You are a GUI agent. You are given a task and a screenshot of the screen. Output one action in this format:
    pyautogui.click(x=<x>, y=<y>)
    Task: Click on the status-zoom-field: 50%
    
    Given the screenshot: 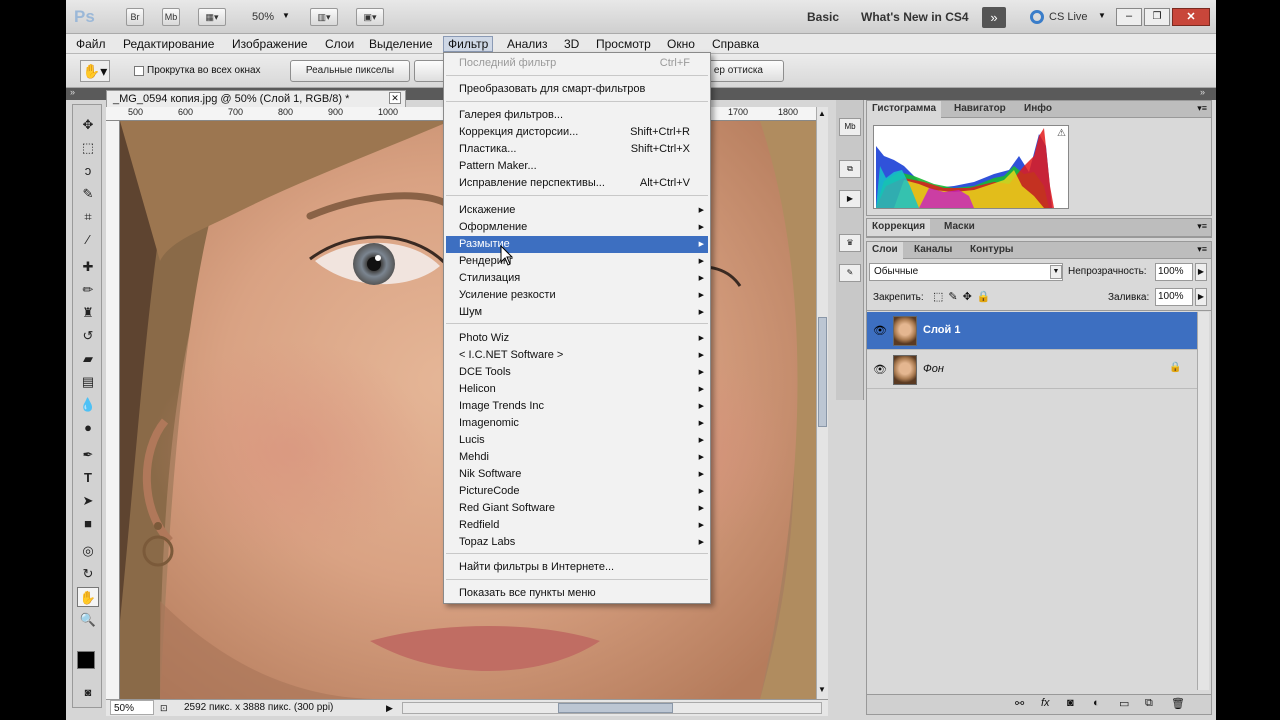 What is the action you would take?
    pyautogui.click(x=132, y=707)
    